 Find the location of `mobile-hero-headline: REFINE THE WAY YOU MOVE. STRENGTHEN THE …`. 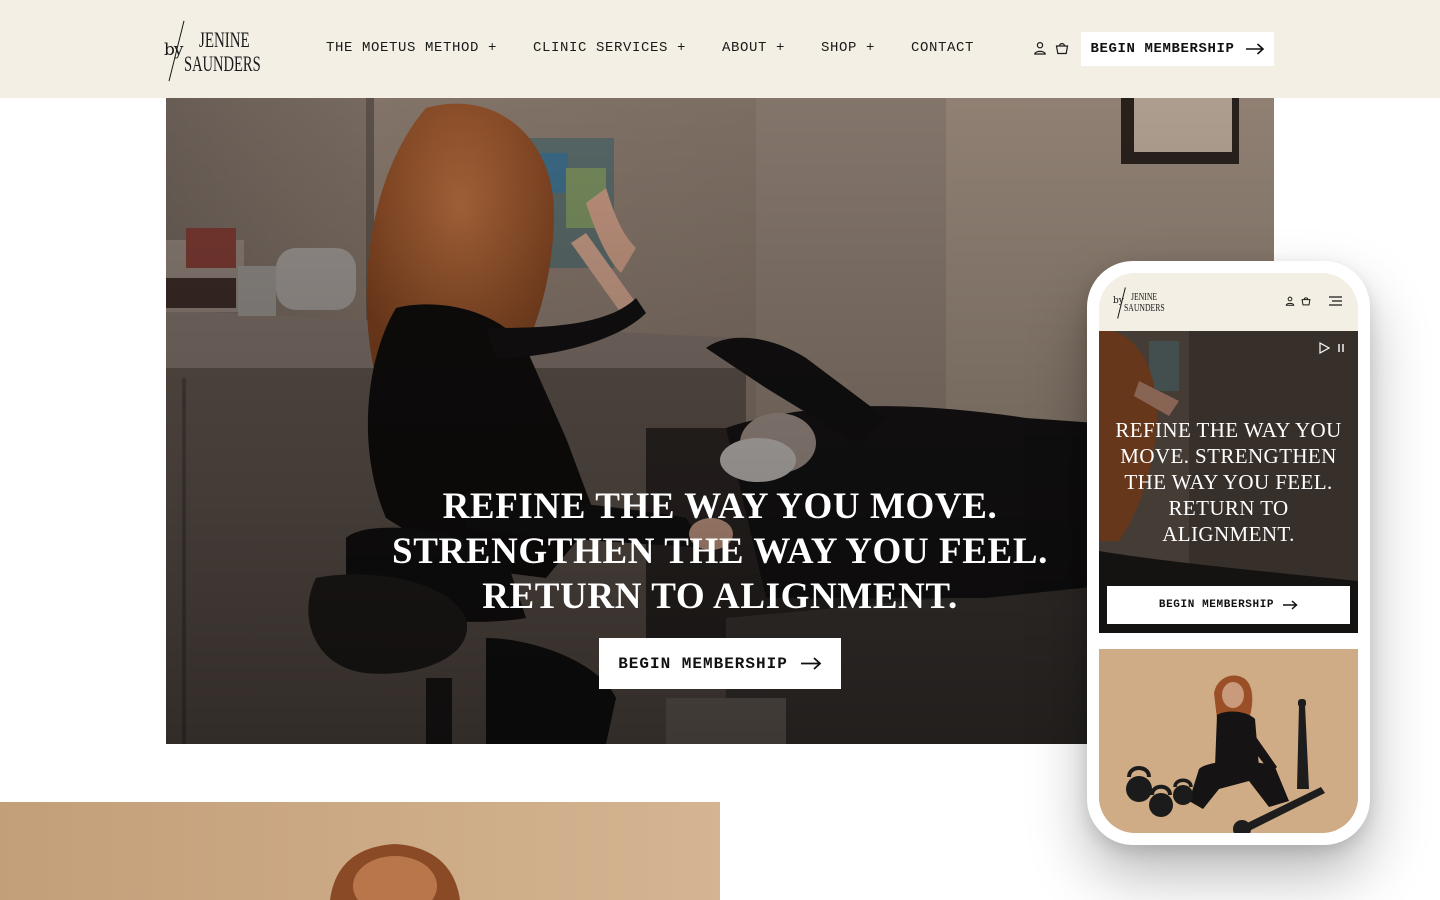

mobile-hero-headline: REFINE THE WAY YOU MOVE. STRENGTHEN THE … is located at coordinates (1228, 482).